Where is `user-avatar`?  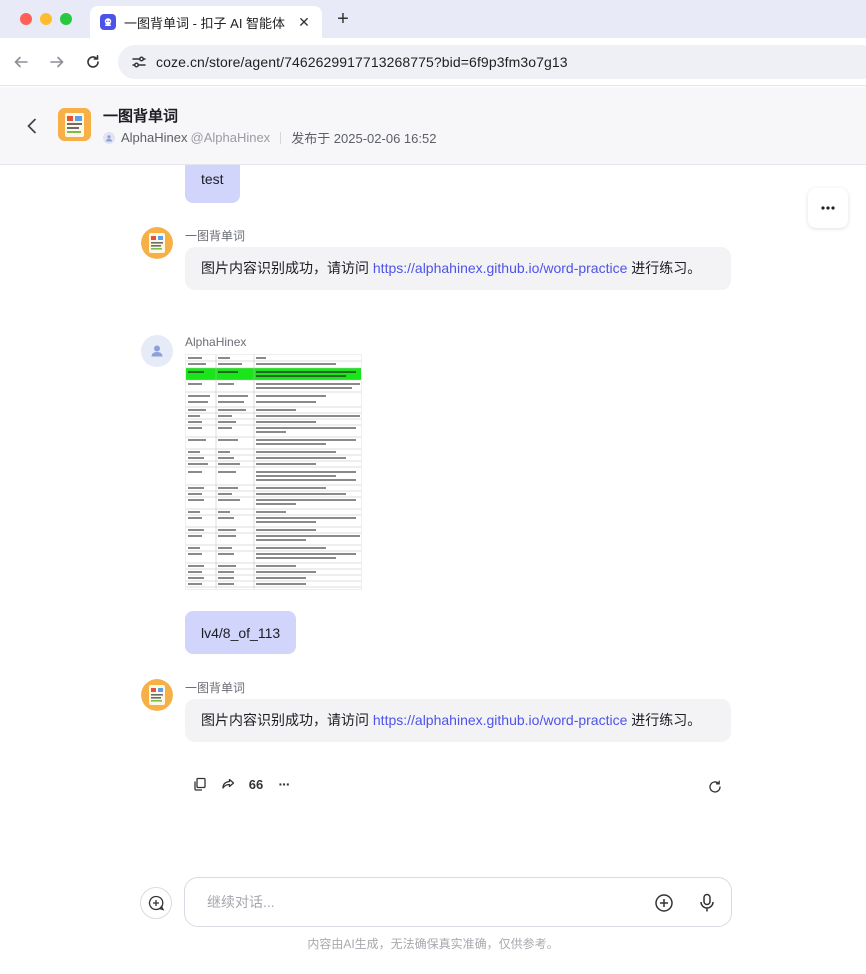 user-avatar is located at coordinates (157, 351).